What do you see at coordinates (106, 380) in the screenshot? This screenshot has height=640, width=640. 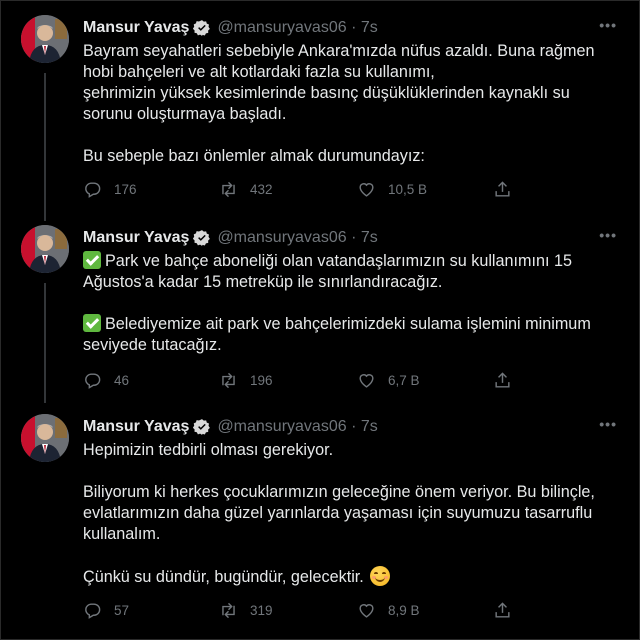 I see `reply-button: 46` at bounding box center [106, 380].